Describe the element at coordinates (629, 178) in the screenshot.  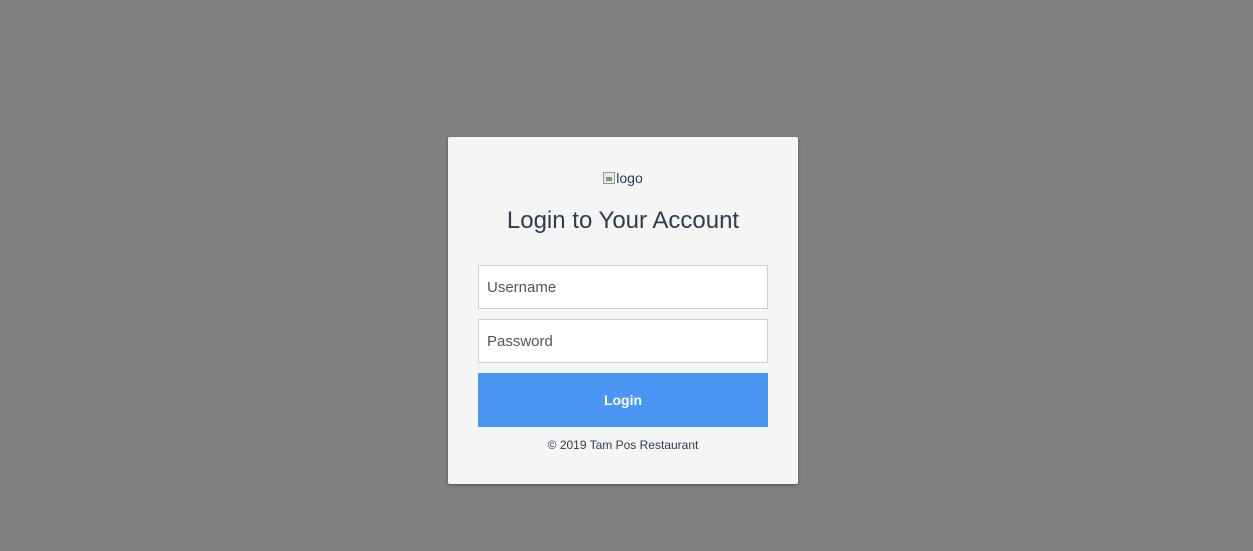
I see `logo-alt-text: logo` at that location.